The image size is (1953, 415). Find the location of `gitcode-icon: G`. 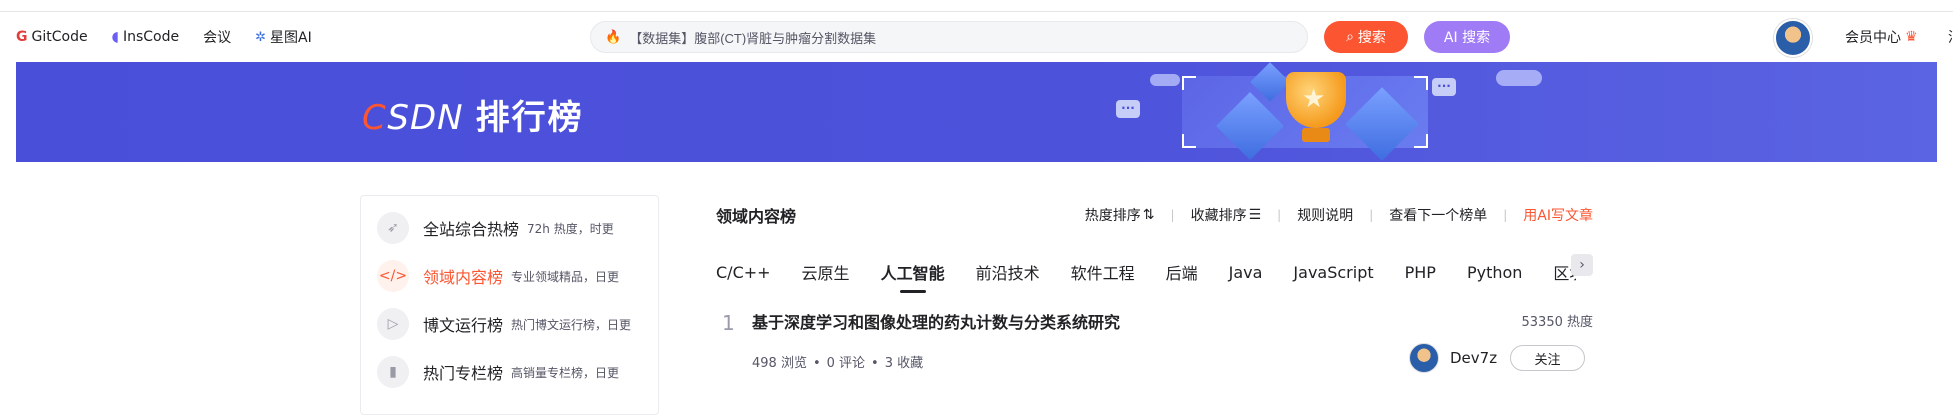

gitcode-icon: G is located at coordinates (22, 37).